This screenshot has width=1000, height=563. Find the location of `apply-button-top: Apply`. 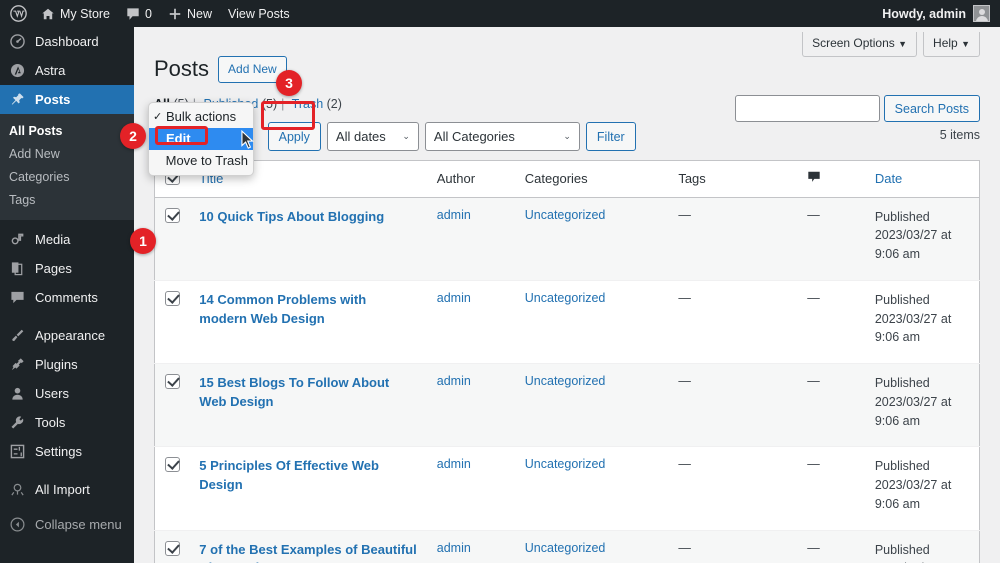

apply-button-top: Apply is located at coordinates (294, 137).